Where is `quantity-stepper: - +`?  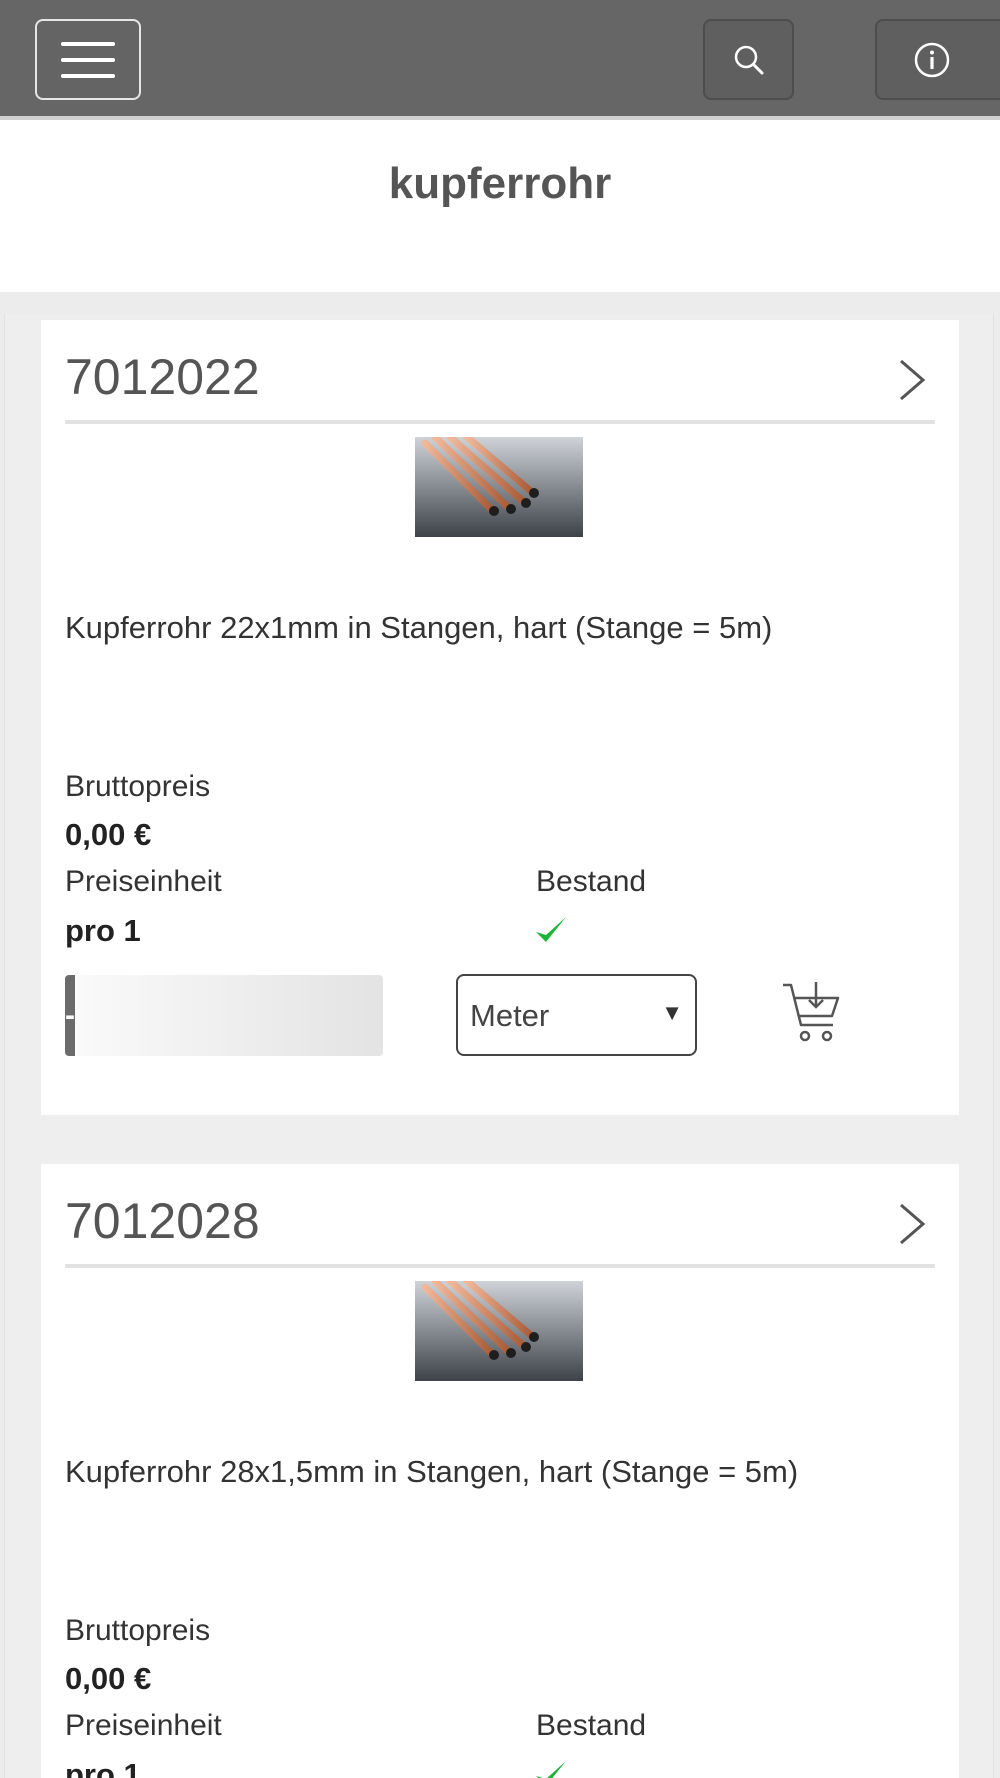 quantity-stepper: - + is located at coordinates (224, 1015).